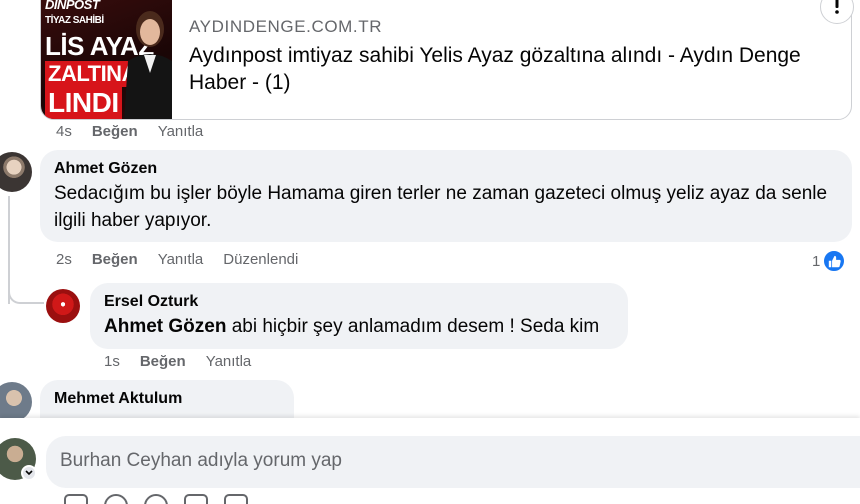  I want to click on comment-author: Mehmet Aktulum, so click(167, 399).